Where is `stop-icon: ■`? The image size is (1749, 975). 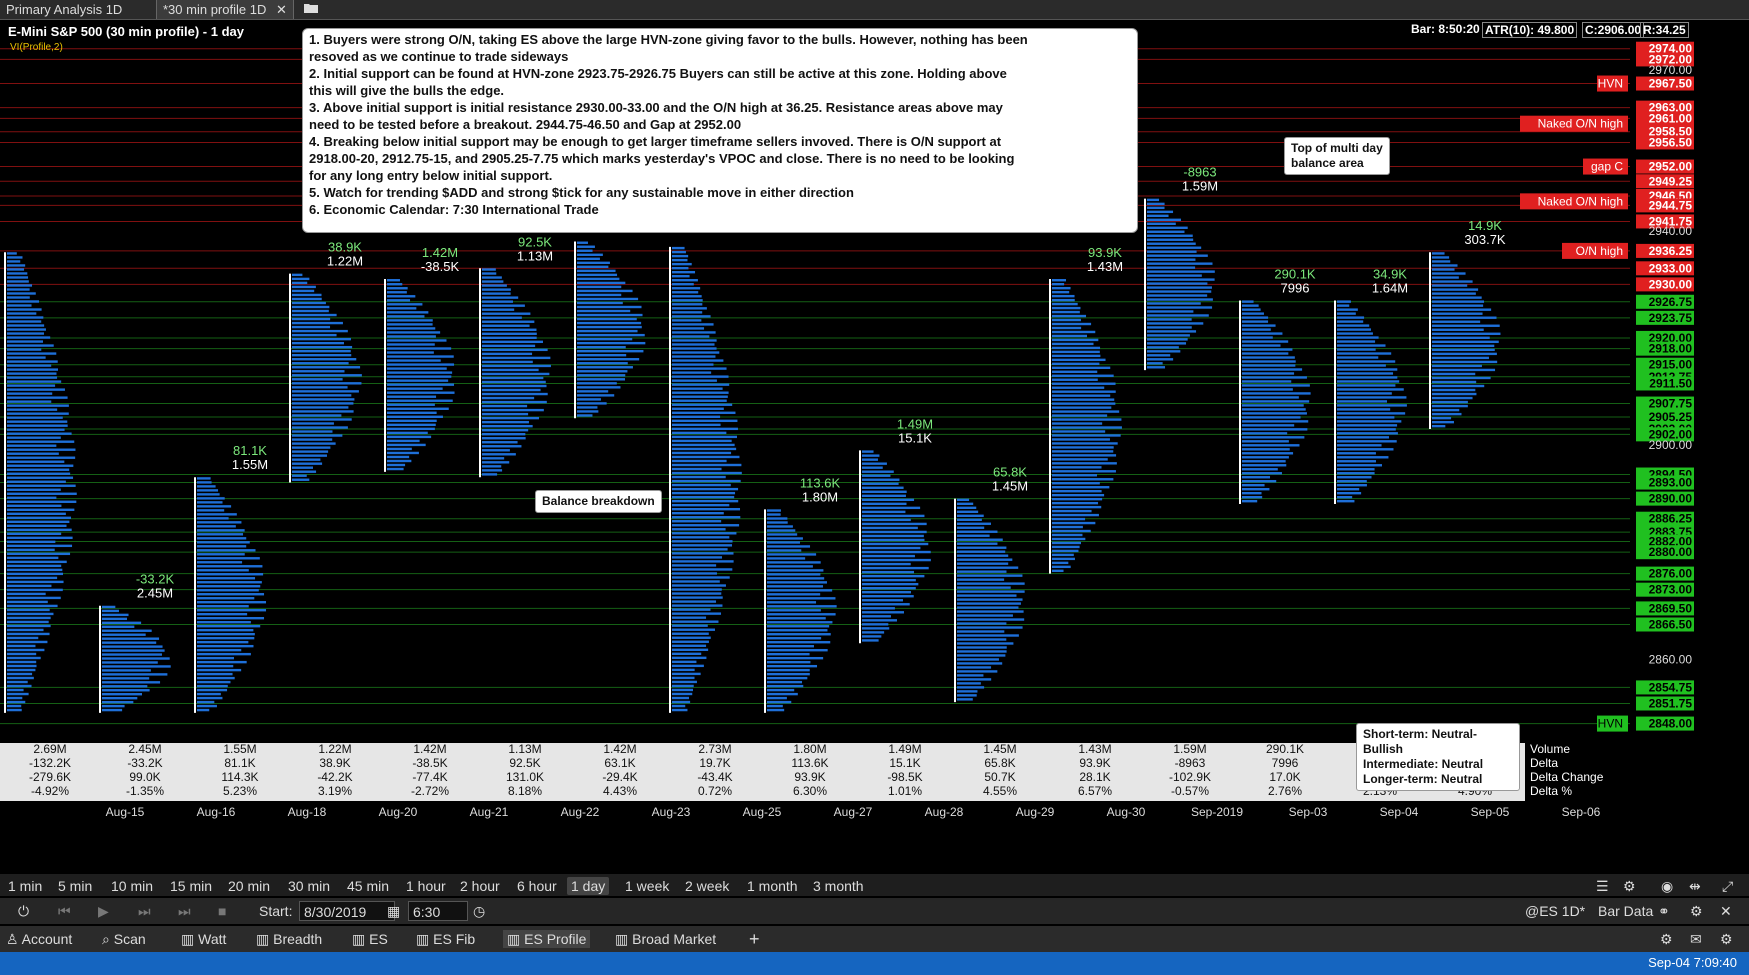
stop-icon: ■ is located at coordinates (222, 911).